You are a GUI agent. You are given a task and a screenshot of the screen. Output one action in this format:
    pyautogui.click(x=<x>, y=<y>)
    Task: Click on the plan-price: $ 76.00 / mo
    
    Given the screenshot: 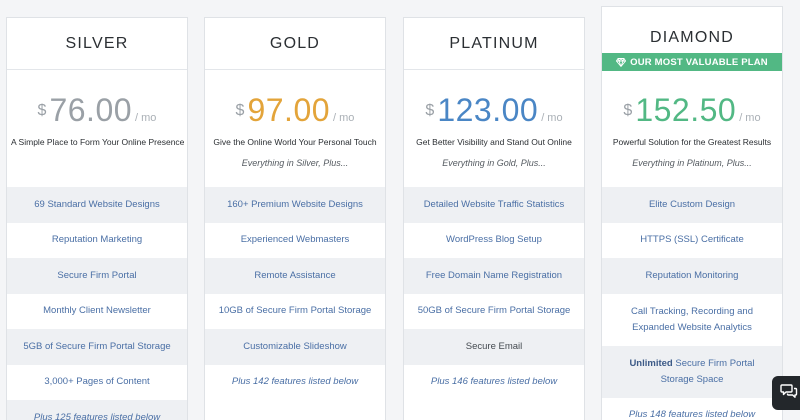 What is the action you would take?
    pyautogui.click(x=97, y=110)
    